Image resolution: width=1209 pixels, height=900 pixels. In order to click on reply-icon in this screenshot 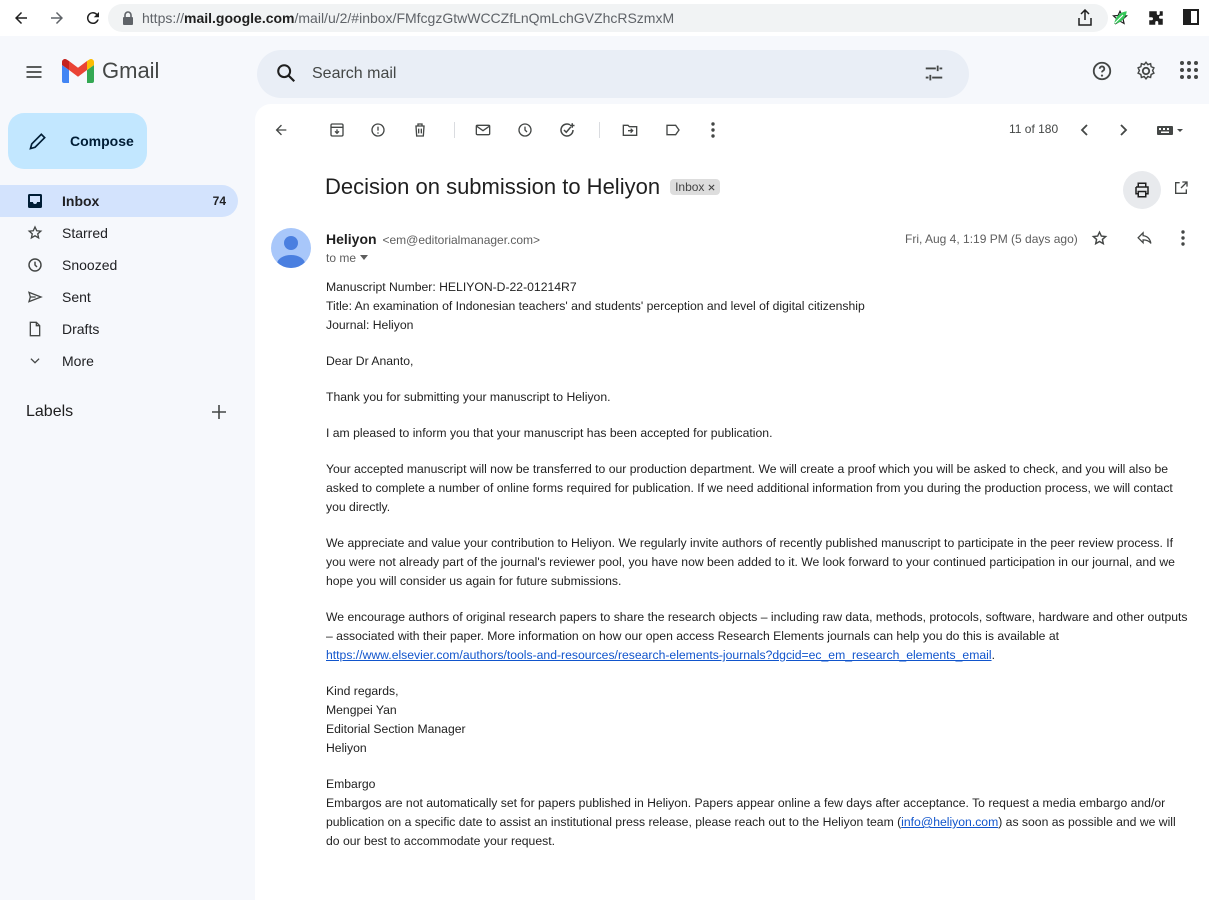, I will do `click(1144, 238)`.